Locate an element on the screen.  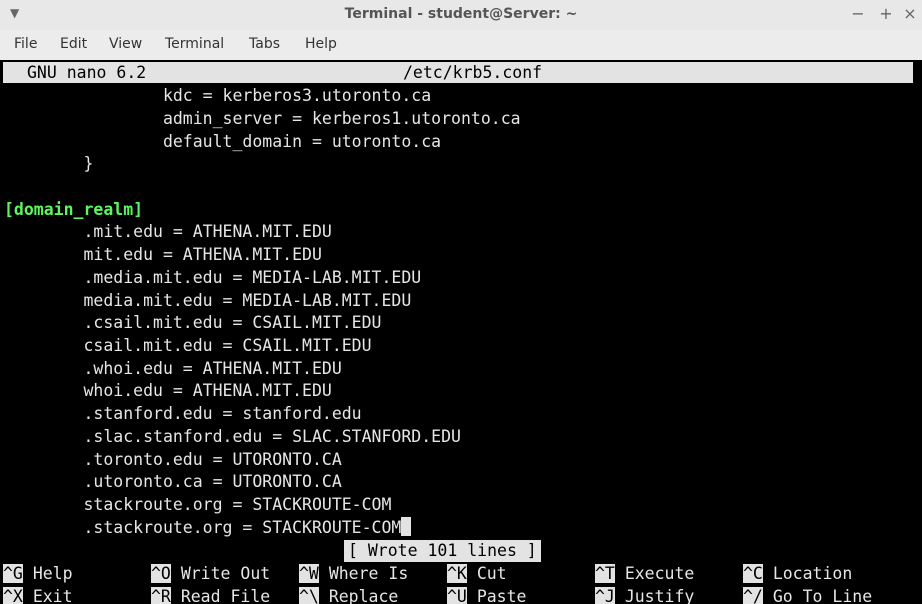
status-message: [ Wrote 101 lines ] is located at coordinates (442, 551).